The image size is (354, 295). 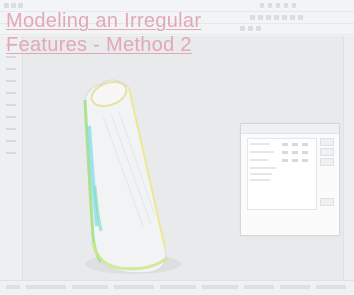 I want to click on left-tool-panel, so click(x=11, y=158).